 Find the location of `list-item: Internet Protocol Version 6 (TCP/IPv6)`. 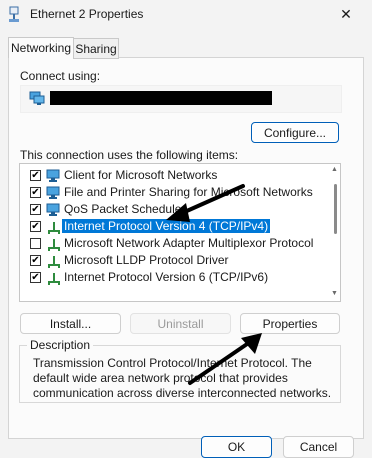

list-item: Internet Protocol Version 6 (TCP/IPv6) is located at coordinates (170, 277).